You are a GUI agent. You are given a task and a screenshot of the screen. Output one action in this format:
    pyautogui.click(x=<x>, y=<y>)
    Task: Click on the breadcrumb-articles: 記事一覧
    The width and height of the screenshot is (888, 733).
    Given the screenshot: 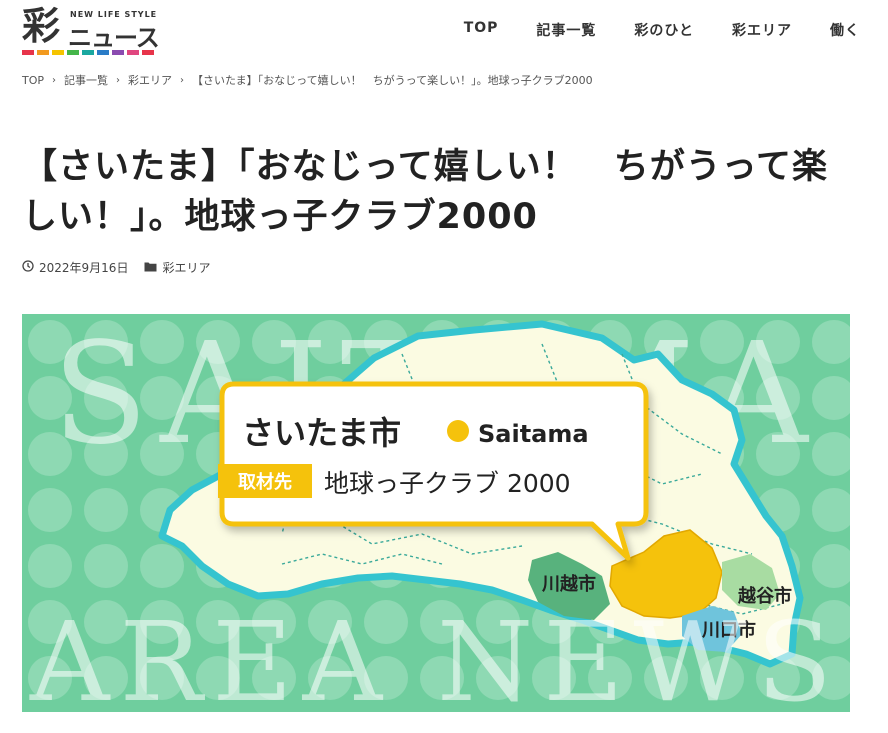 What is the action you would take?
    pyautogui.click(x=86, y=80)
    